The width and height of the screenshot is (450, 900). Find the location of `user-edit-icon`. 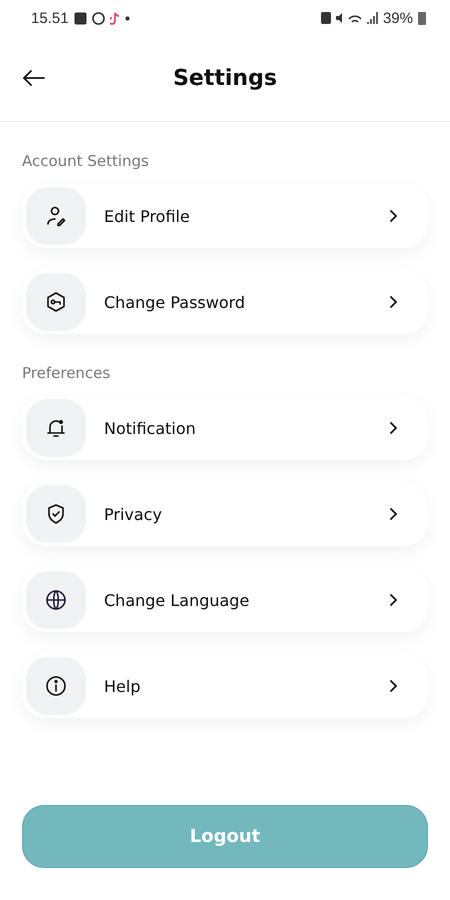

user-edit-icon is located at coordinates (56, 216).